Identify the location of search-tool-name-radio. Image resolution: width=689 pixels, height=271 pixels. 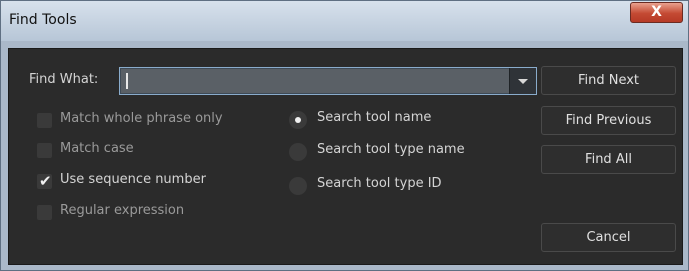
(298, 120).